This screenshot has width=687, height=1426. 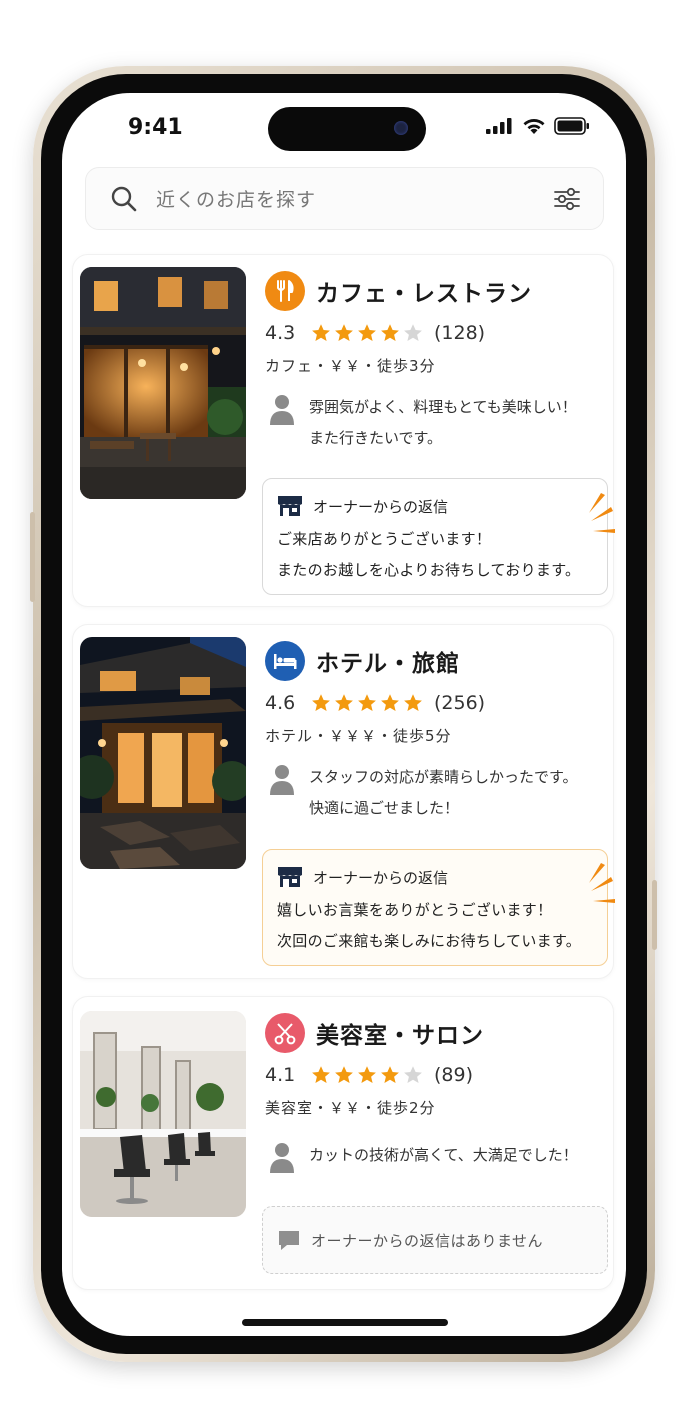 What do you see at coordinates (345, 1322) in the screenshot?
I see `home-indicator` at bounding box center [345, 1322].